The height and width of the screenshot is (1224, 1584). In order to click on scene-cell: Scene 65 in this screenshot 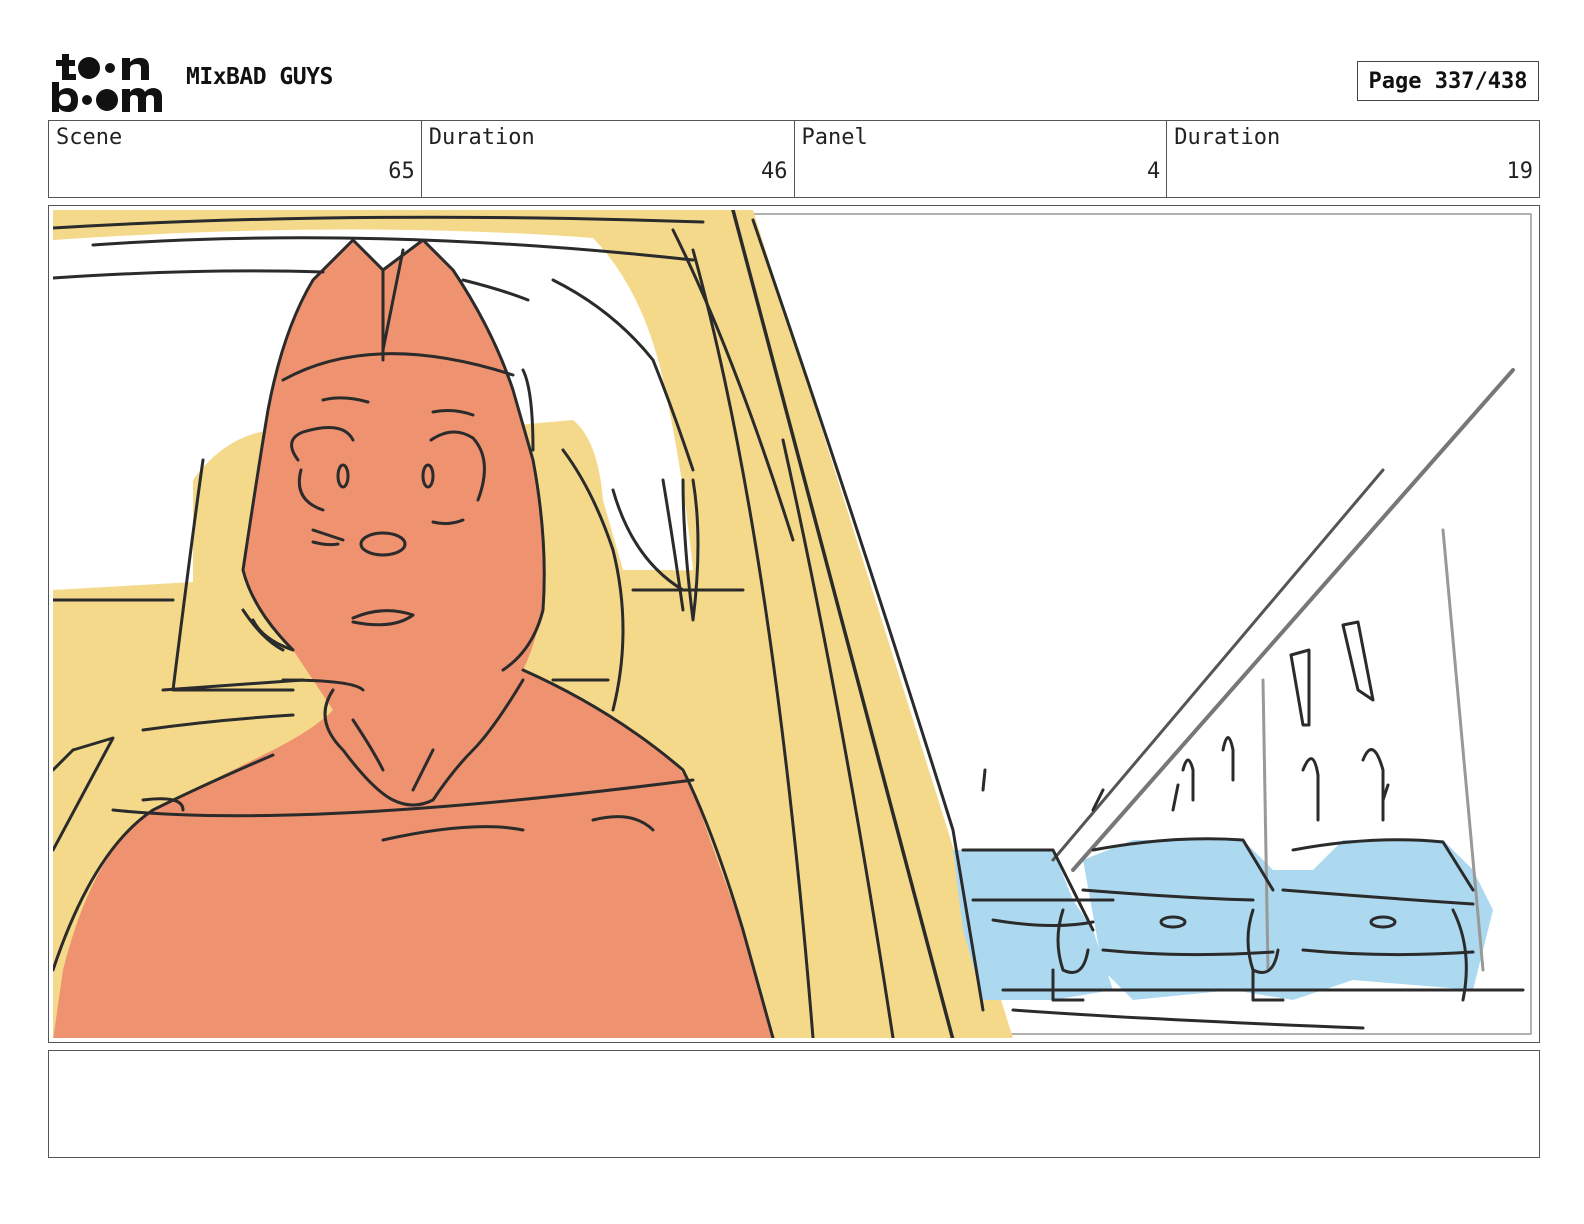, I will do `click(235, 159)`.